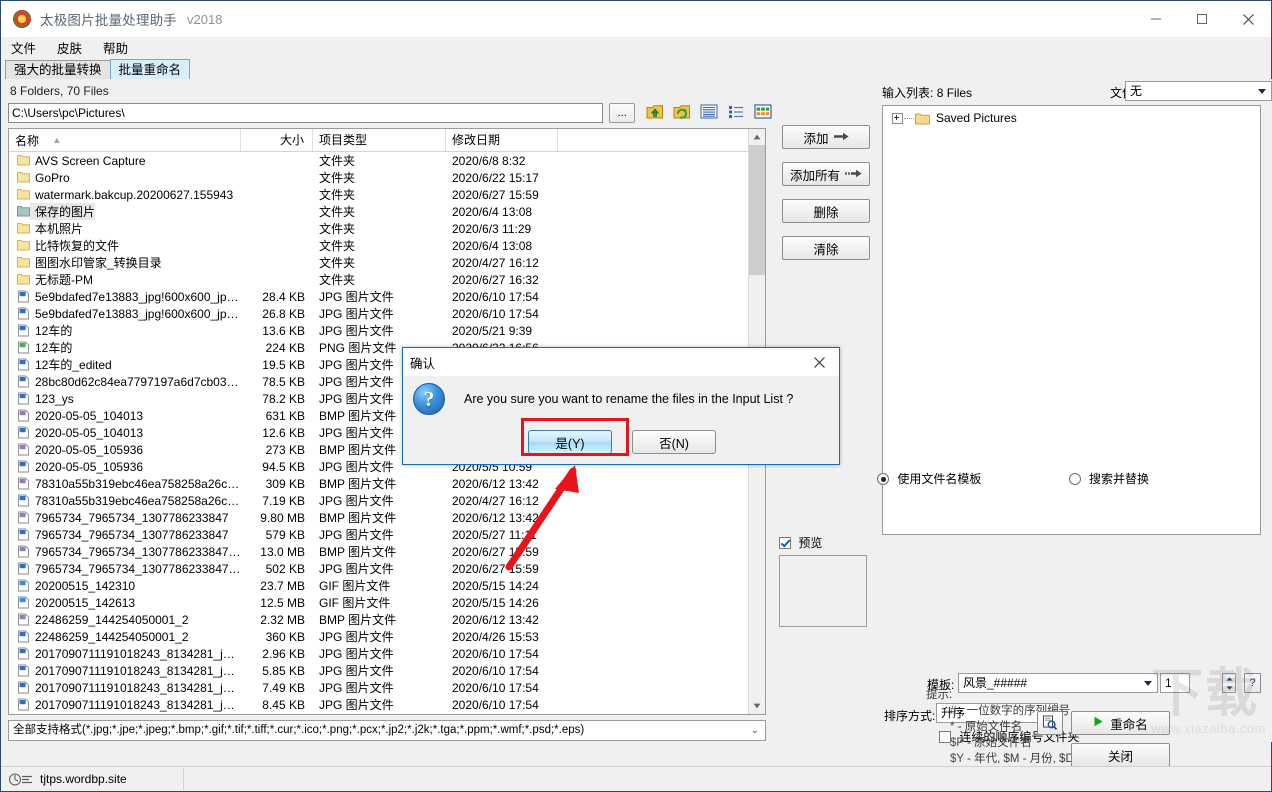  I want to click on column-header-size: 大小, so click(277, 140).